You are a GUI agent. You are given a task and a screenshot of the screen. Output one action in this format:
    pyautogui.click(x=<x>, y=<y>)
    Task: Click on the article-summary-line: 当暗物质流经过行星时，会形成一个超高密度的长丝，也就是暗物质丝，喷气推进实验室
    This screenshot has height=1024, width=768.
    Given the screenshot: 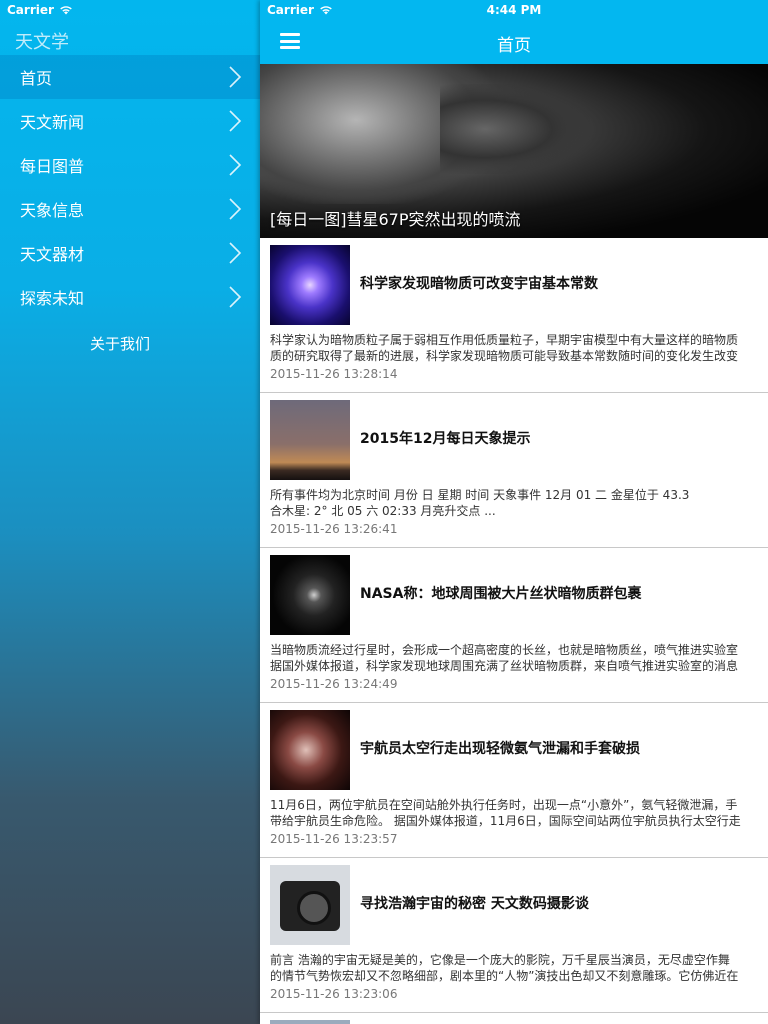 What is the action you would take?
    pyautogui.click(x=504, y=650)
    